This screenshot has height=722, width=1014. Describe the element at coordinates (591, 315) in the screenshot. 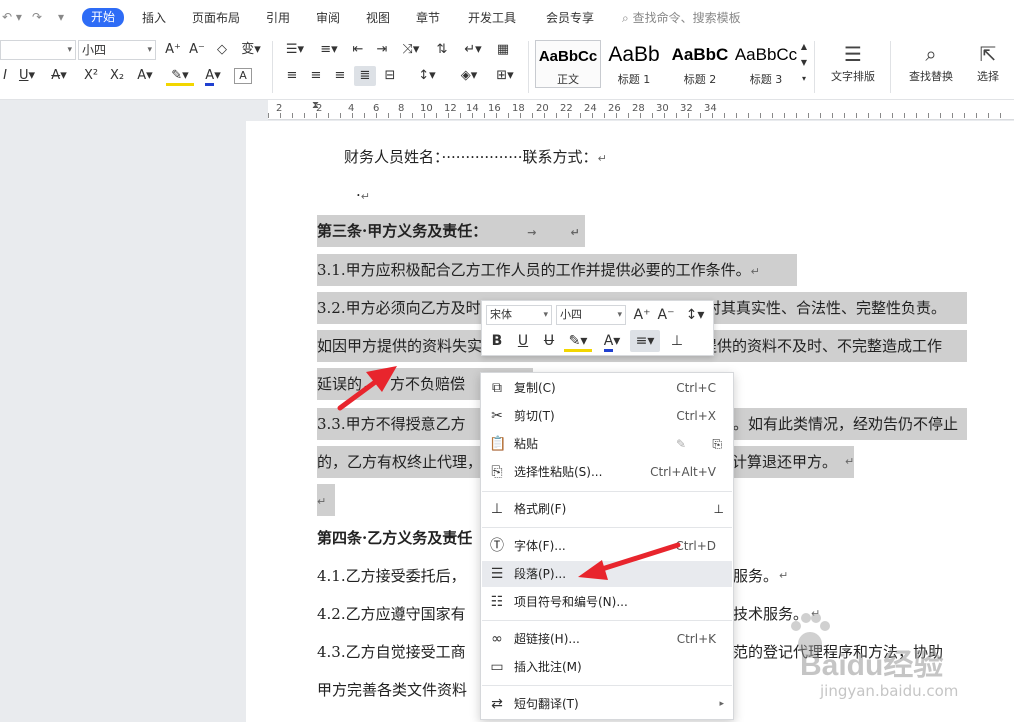

I see `mini-size-combo: 小四 ▾` at that location.